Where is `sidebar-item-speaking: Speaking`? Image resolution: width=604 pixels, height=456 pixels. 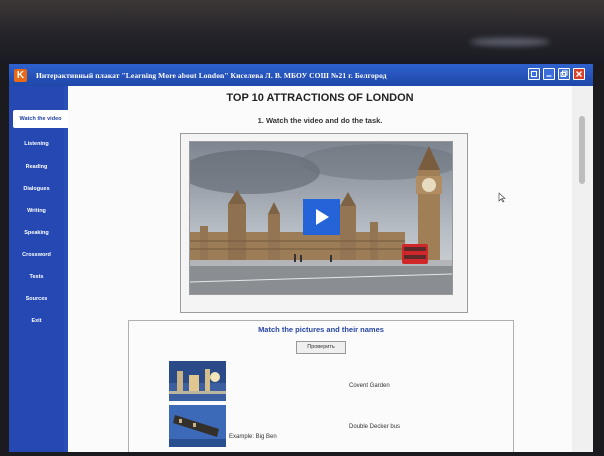
sidebar-item-speaking: Speaking is located at coordinates (36, 233).